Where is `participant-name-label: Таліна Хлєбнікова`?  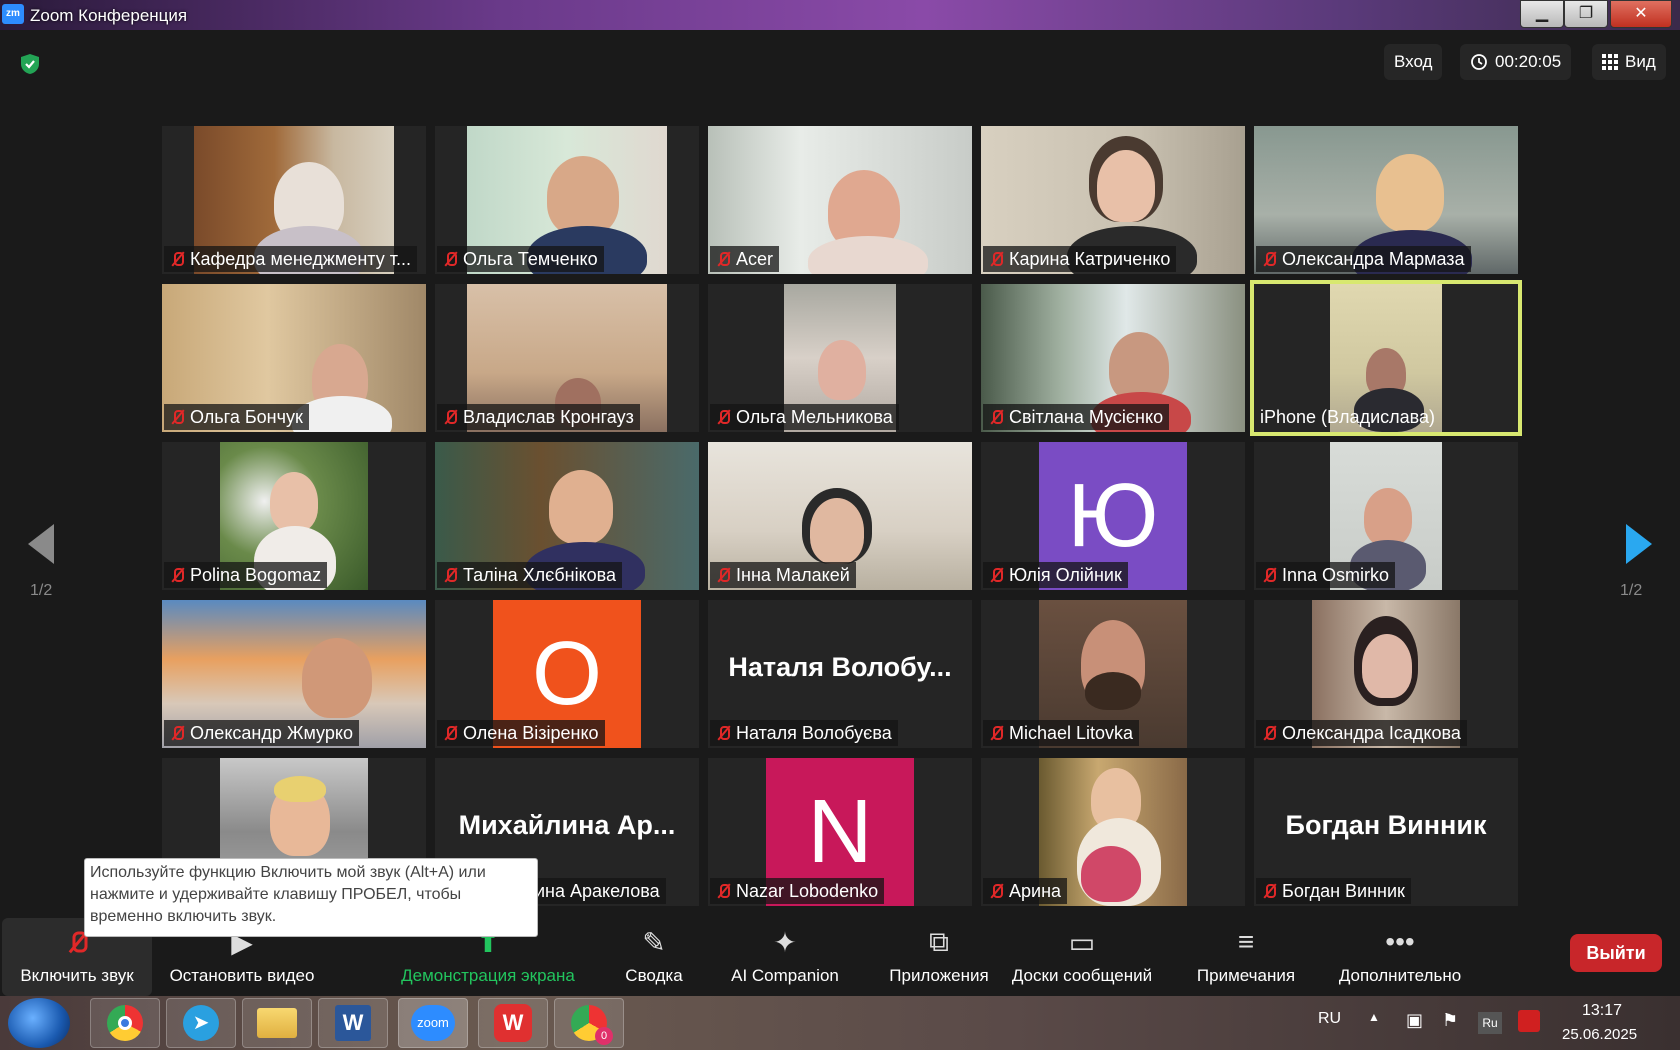
participant-name-label: Таліна Хлєбнікова is located at coordinates (530, 575).